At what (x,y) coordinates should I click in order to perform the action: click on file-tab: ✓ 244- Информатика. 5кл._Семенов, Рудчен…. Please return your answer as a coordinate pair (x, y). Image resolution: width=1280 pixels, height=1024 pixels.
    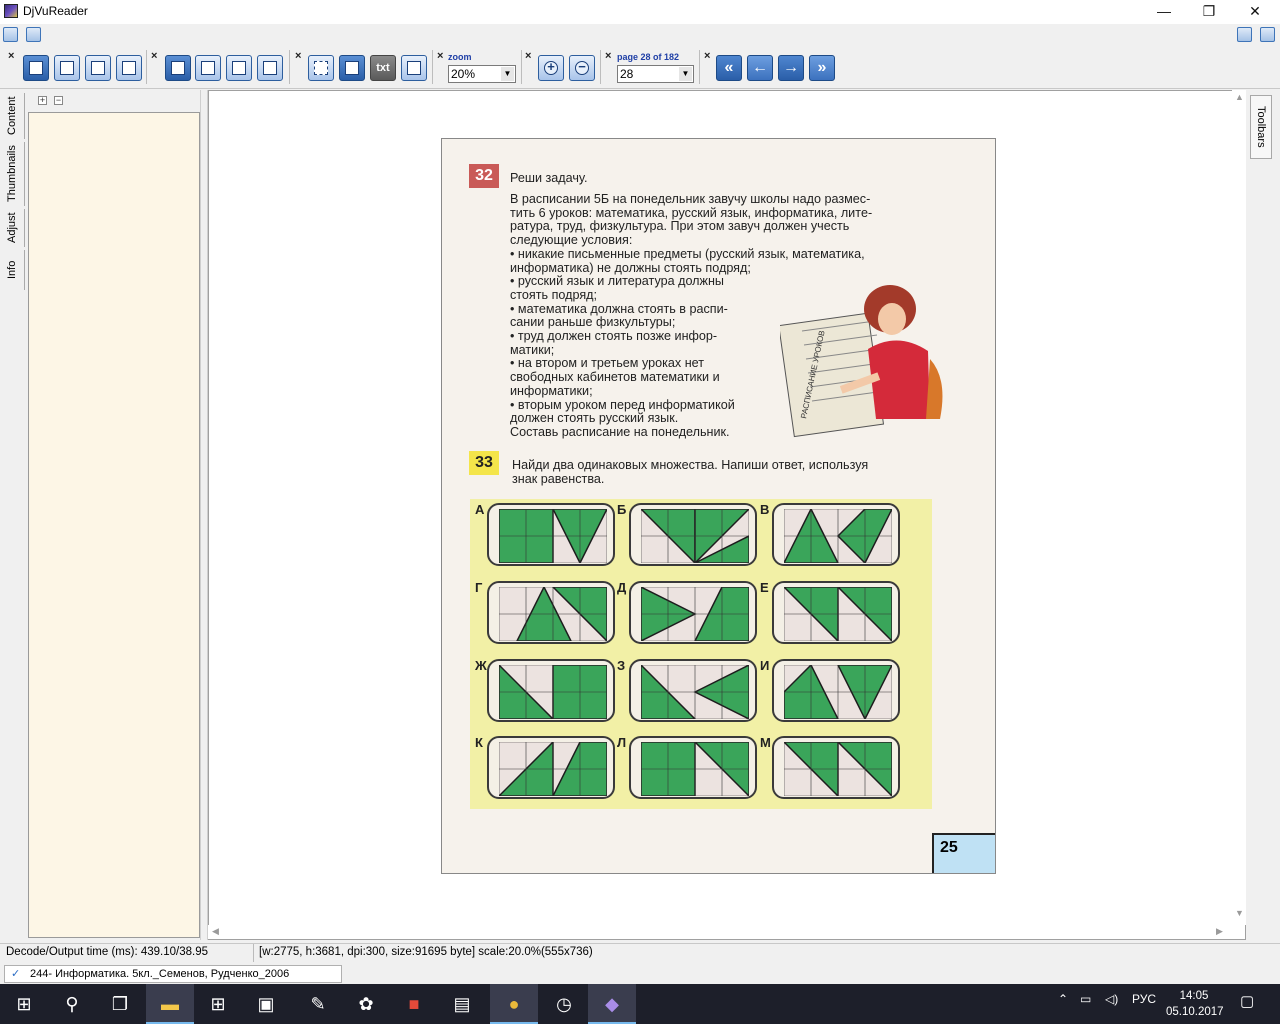
    Looking at the image, I should click on (173, 980).